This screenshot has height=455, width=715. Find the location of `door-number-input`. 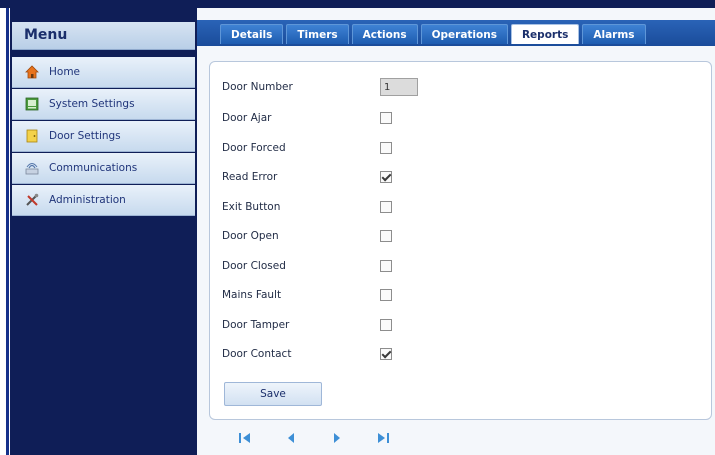

door-number-input is located at coordinates (399, 87).